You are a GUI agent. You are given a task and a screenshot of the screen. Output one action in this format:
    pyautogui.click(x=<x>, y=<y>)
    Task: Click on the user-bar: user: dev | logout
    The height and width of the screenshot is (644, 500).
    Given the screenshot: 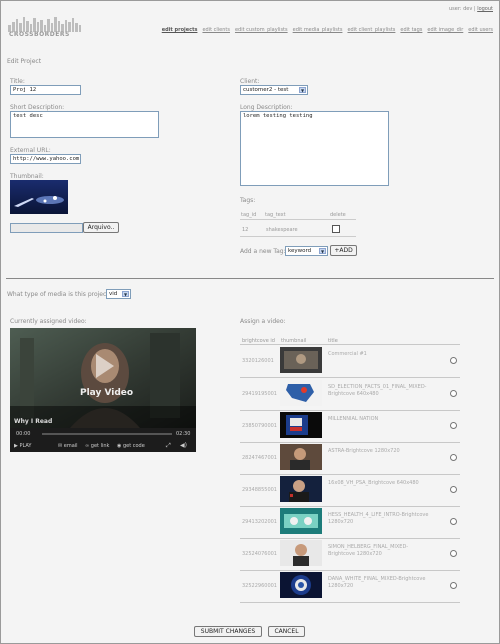 What is the action you would take?
    pyautogui.click(x=471, y=9)
    